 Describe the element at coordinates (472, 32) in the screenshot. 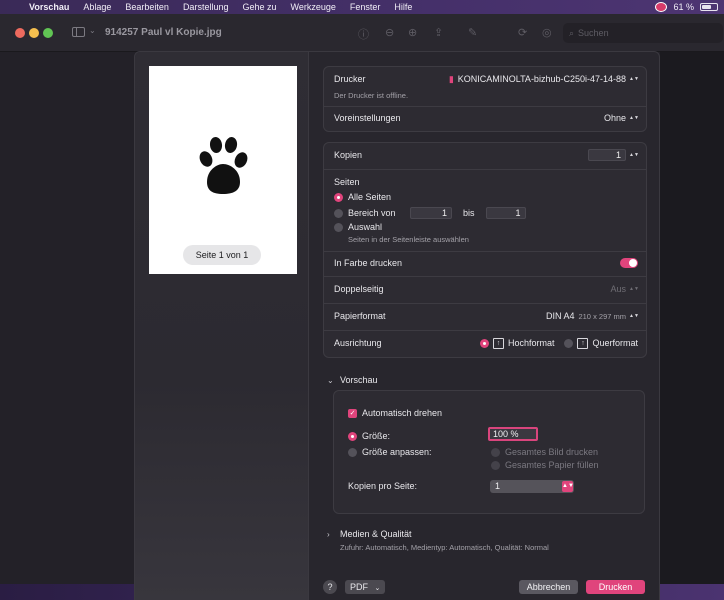

I see `markup-pen-icon: ✎` at that location.